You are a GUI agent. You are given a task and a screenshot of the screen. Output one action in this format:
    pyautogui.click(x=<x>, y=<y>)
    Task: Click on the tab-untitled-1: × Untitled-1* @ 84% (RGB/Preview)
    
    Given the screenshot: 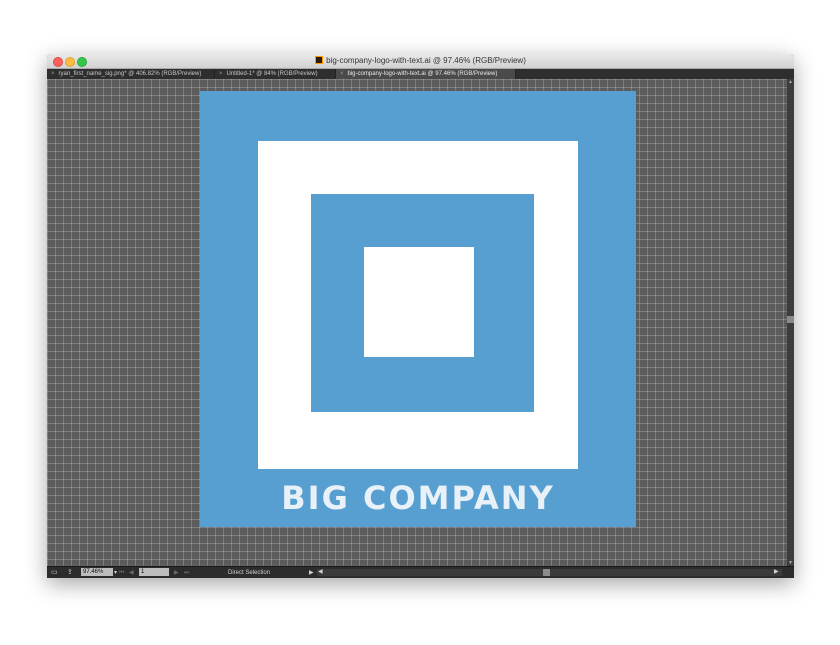 What is the action you would take?
    pyautogui.click(x=275, y=74)
    